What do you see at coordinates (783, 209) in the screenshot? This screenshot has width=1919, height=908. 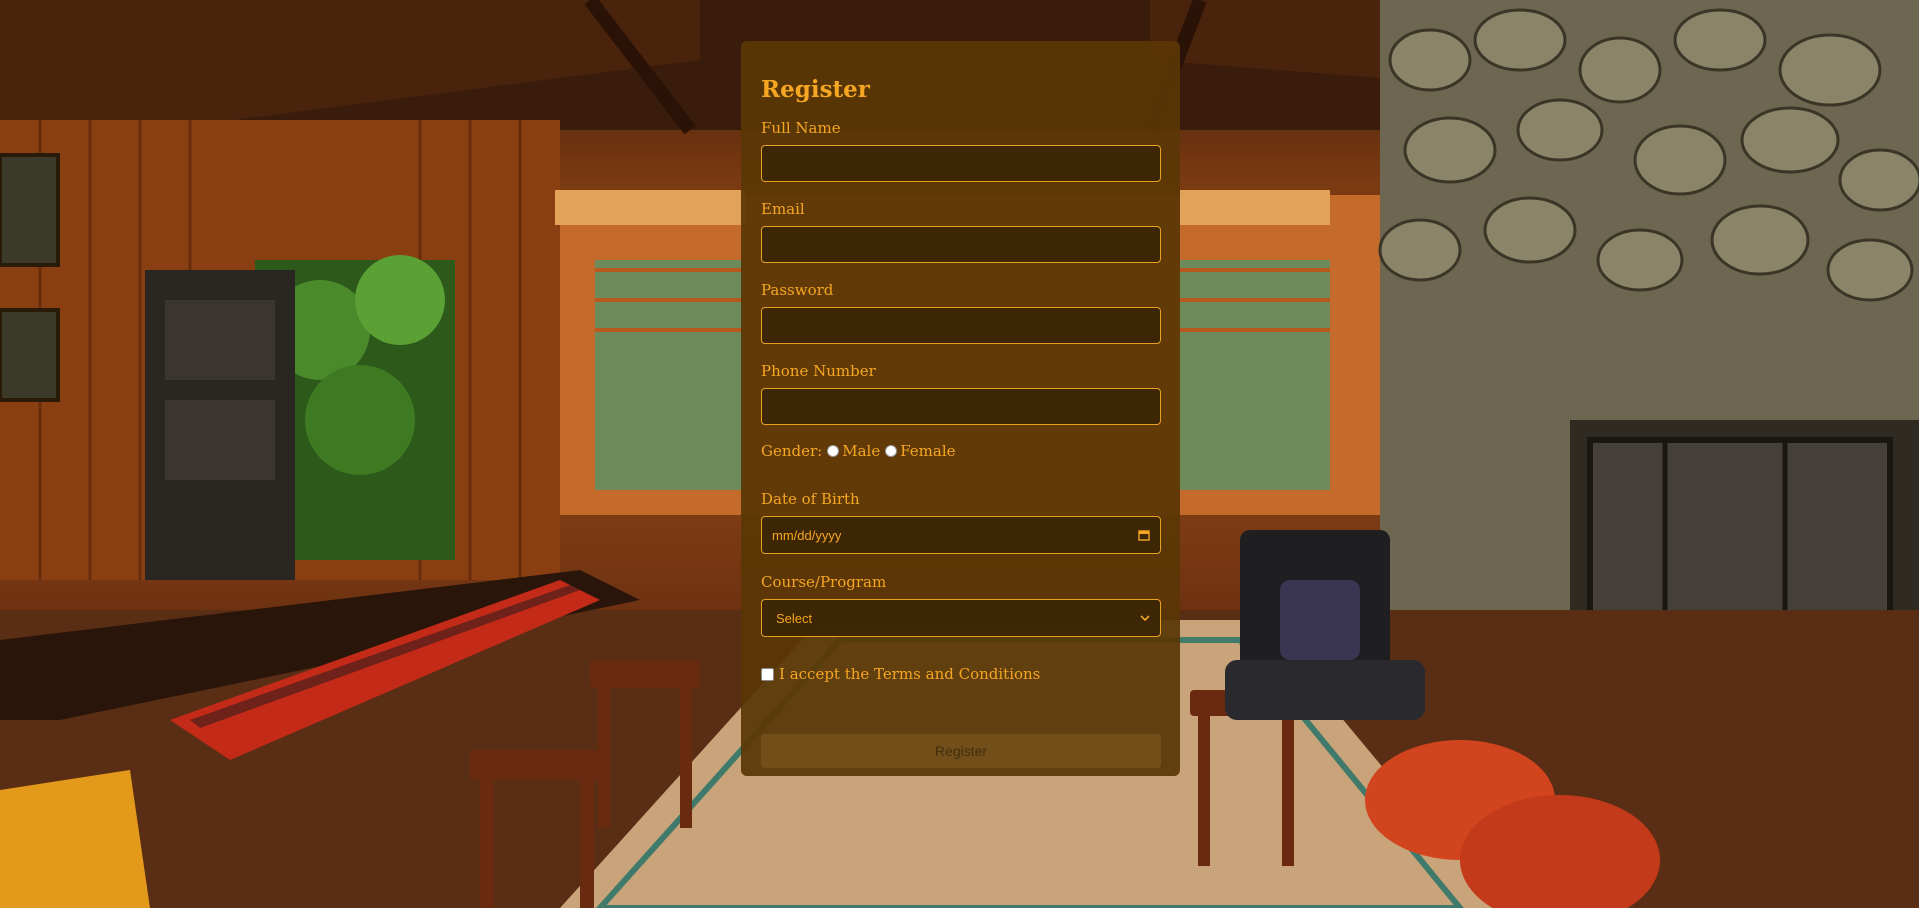 I see `email-label: Email` at bounding box center [783, 209].